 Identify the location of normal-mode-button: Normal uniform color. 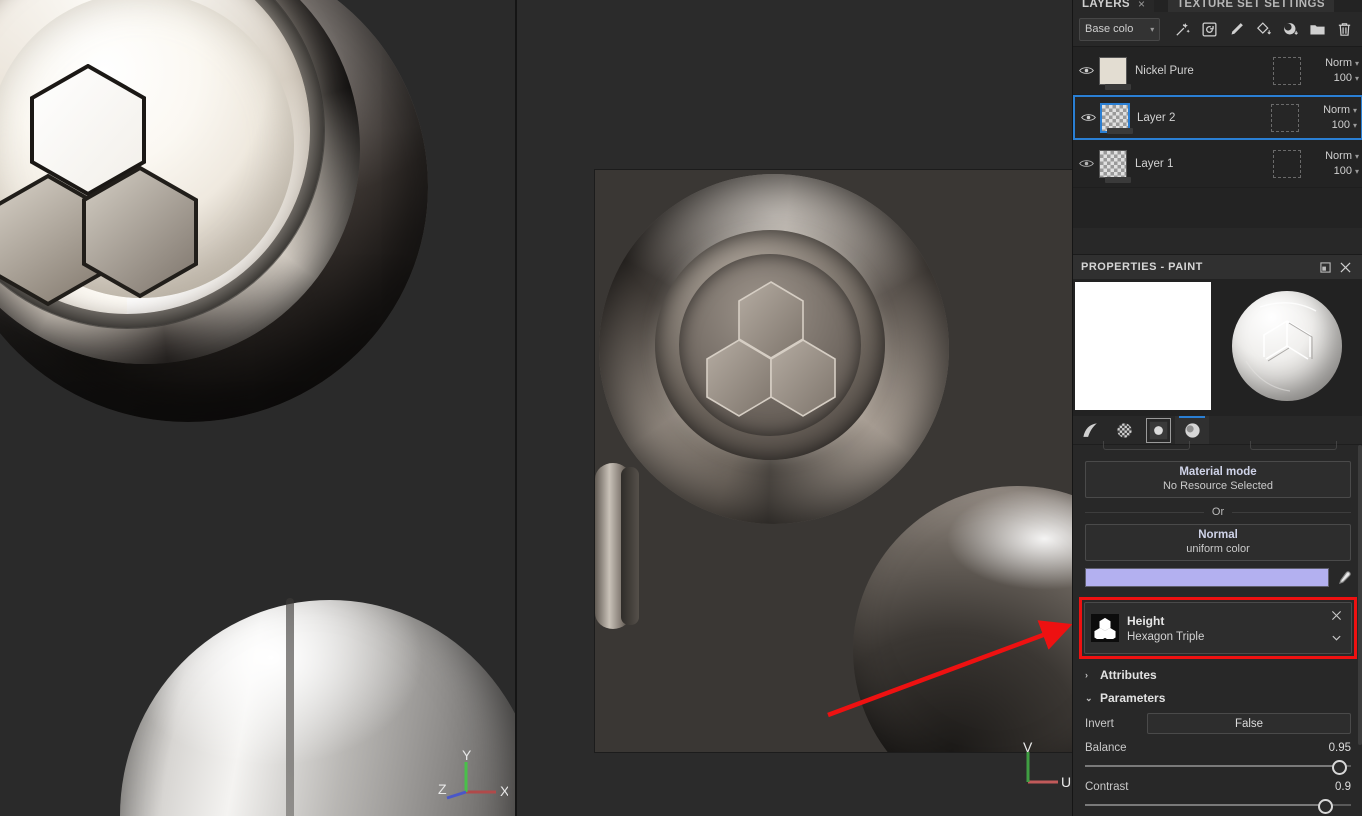
(1218, 542).